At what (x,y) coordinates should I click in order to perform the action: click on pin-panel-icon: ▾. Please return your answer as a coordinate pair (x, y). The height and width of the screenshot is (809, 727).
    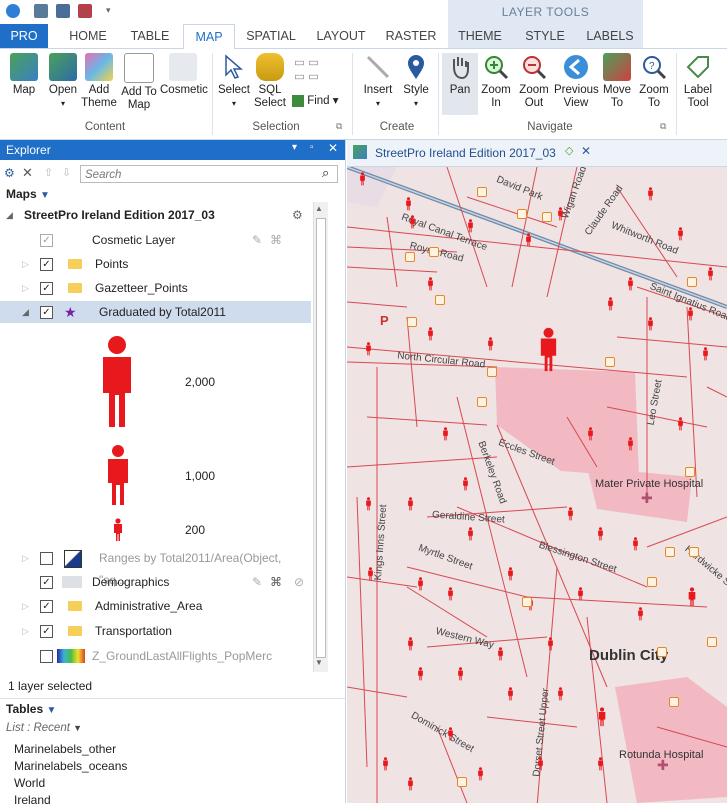
    Looking at the image, I should click on (294, 147).